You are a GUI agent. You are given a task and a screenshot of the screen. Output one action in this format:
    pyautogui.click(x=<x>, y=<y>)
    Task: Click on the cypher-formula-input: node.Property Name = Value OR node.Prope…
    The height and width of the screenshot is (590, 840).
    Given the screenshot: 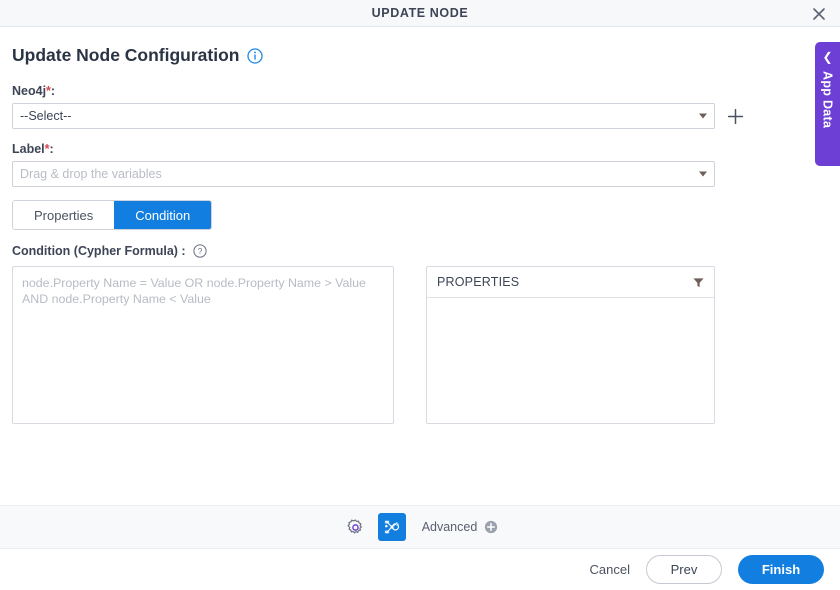 What is the action you would take?
    pyautogui.click(x=203, y=345)
    